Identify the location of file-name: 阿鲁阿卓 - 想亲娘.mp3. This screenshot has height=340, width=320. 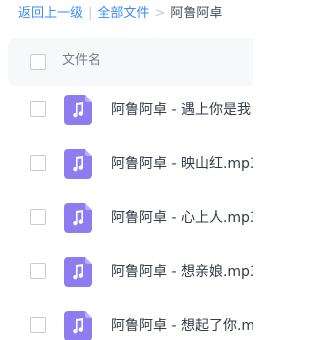
(182, 272).